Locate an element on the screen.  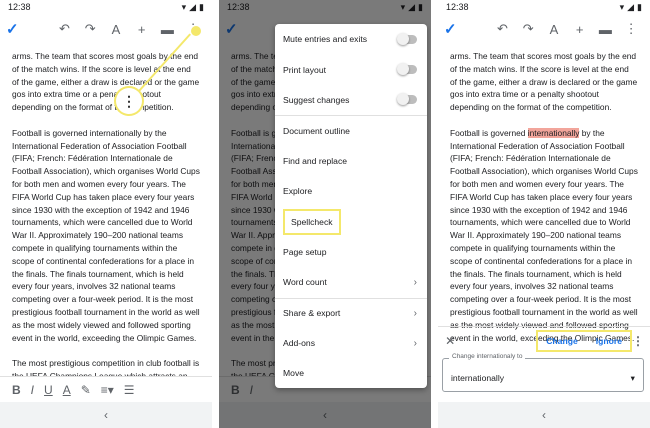
menu-item-page-setup: Page setup is located at coordinates (351, 252).